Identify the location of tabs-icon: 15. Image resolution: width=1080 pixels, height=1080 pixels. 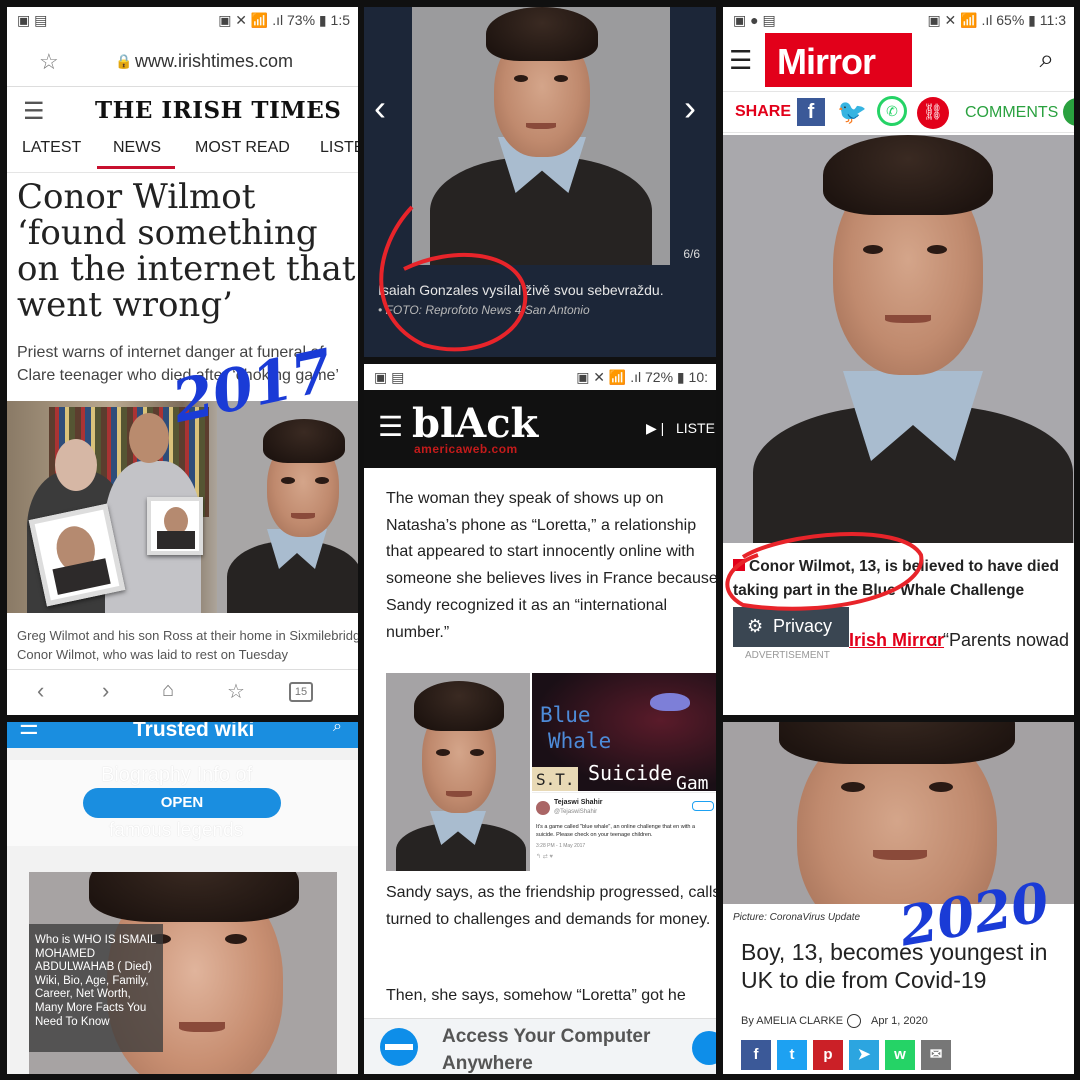
(301, 692).